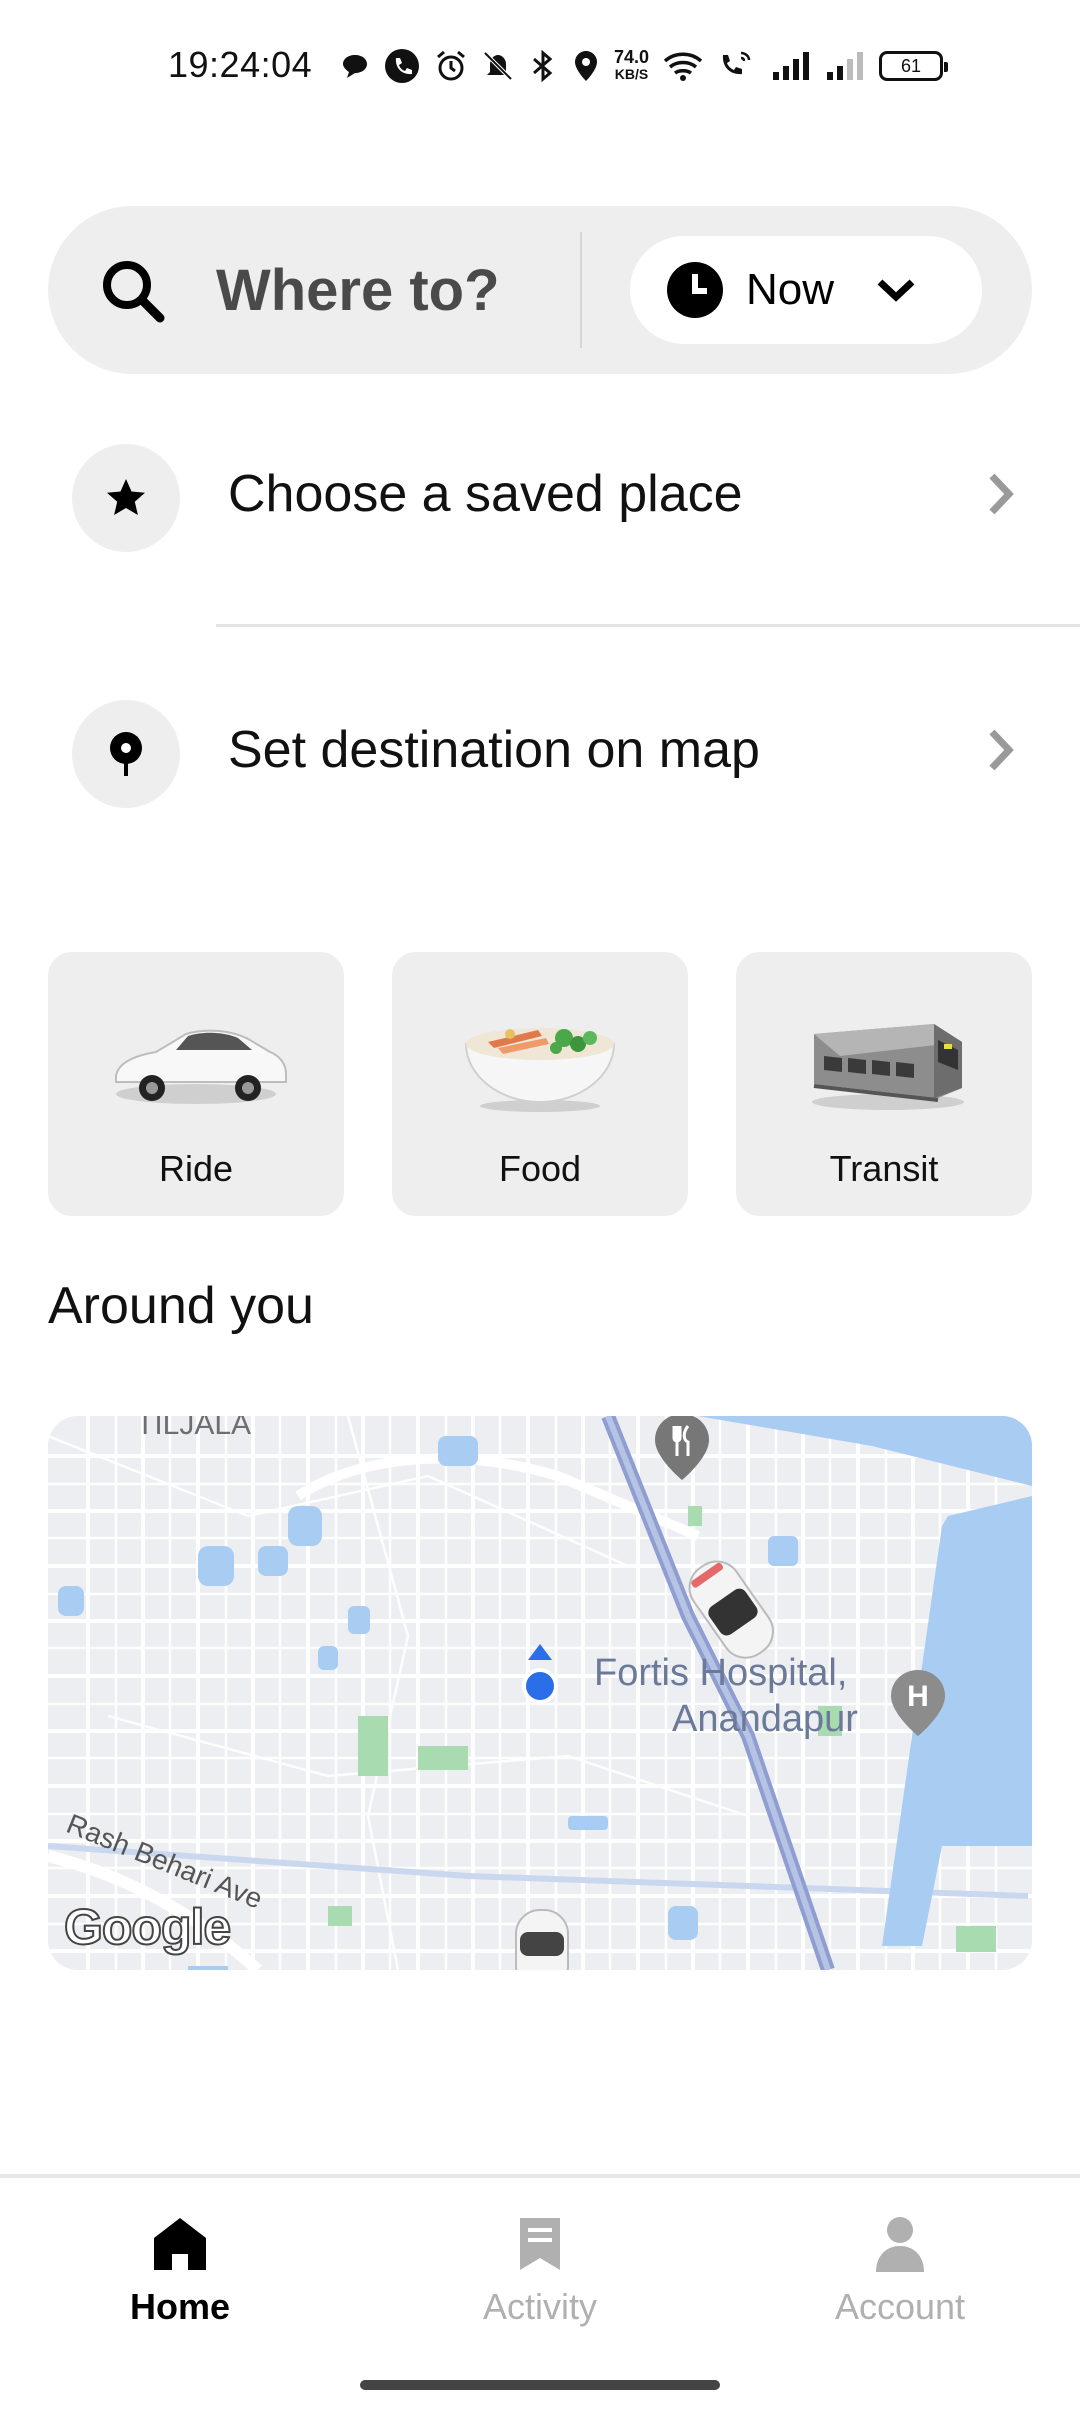 This screenshot has height=2412, width=1080. I want to click on set-on-map-label: Set destination on map, so click(494, 750).